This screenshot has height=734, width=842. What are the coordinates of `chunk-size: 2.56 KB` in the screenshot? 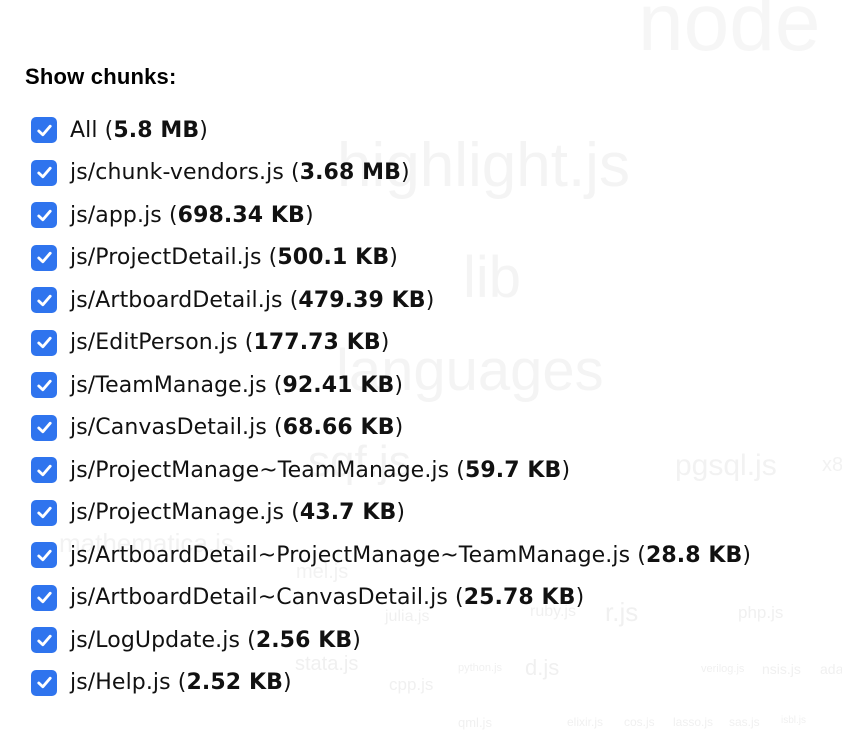 It's located at (304, 640).